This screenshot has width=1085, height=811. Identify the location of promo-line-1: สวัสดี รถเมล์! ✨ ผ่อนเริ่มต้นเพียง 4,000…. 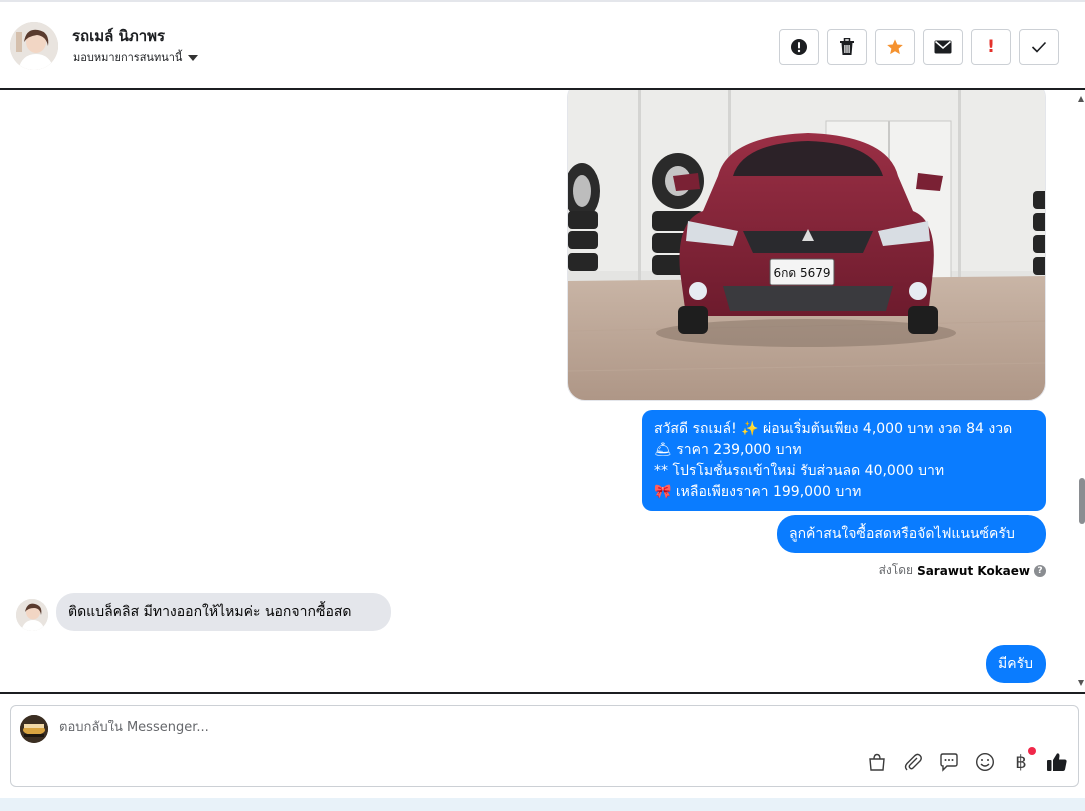
(833, 429).